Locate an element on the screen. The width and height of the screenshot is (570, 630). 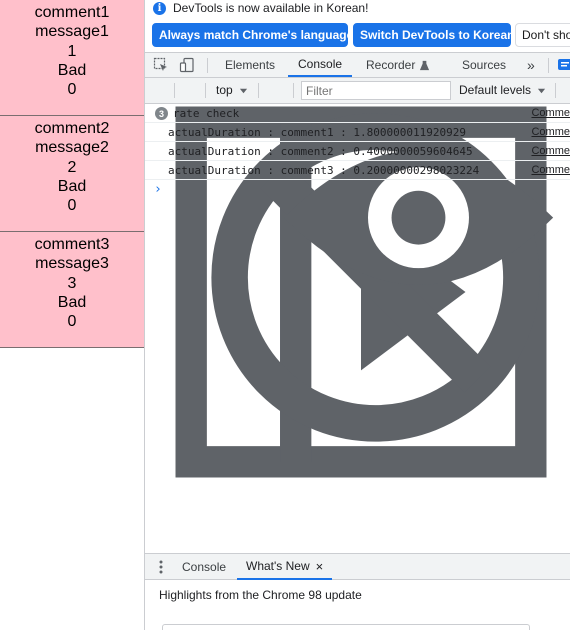
device-toolbar-icon is located at coordinates (187, 65).